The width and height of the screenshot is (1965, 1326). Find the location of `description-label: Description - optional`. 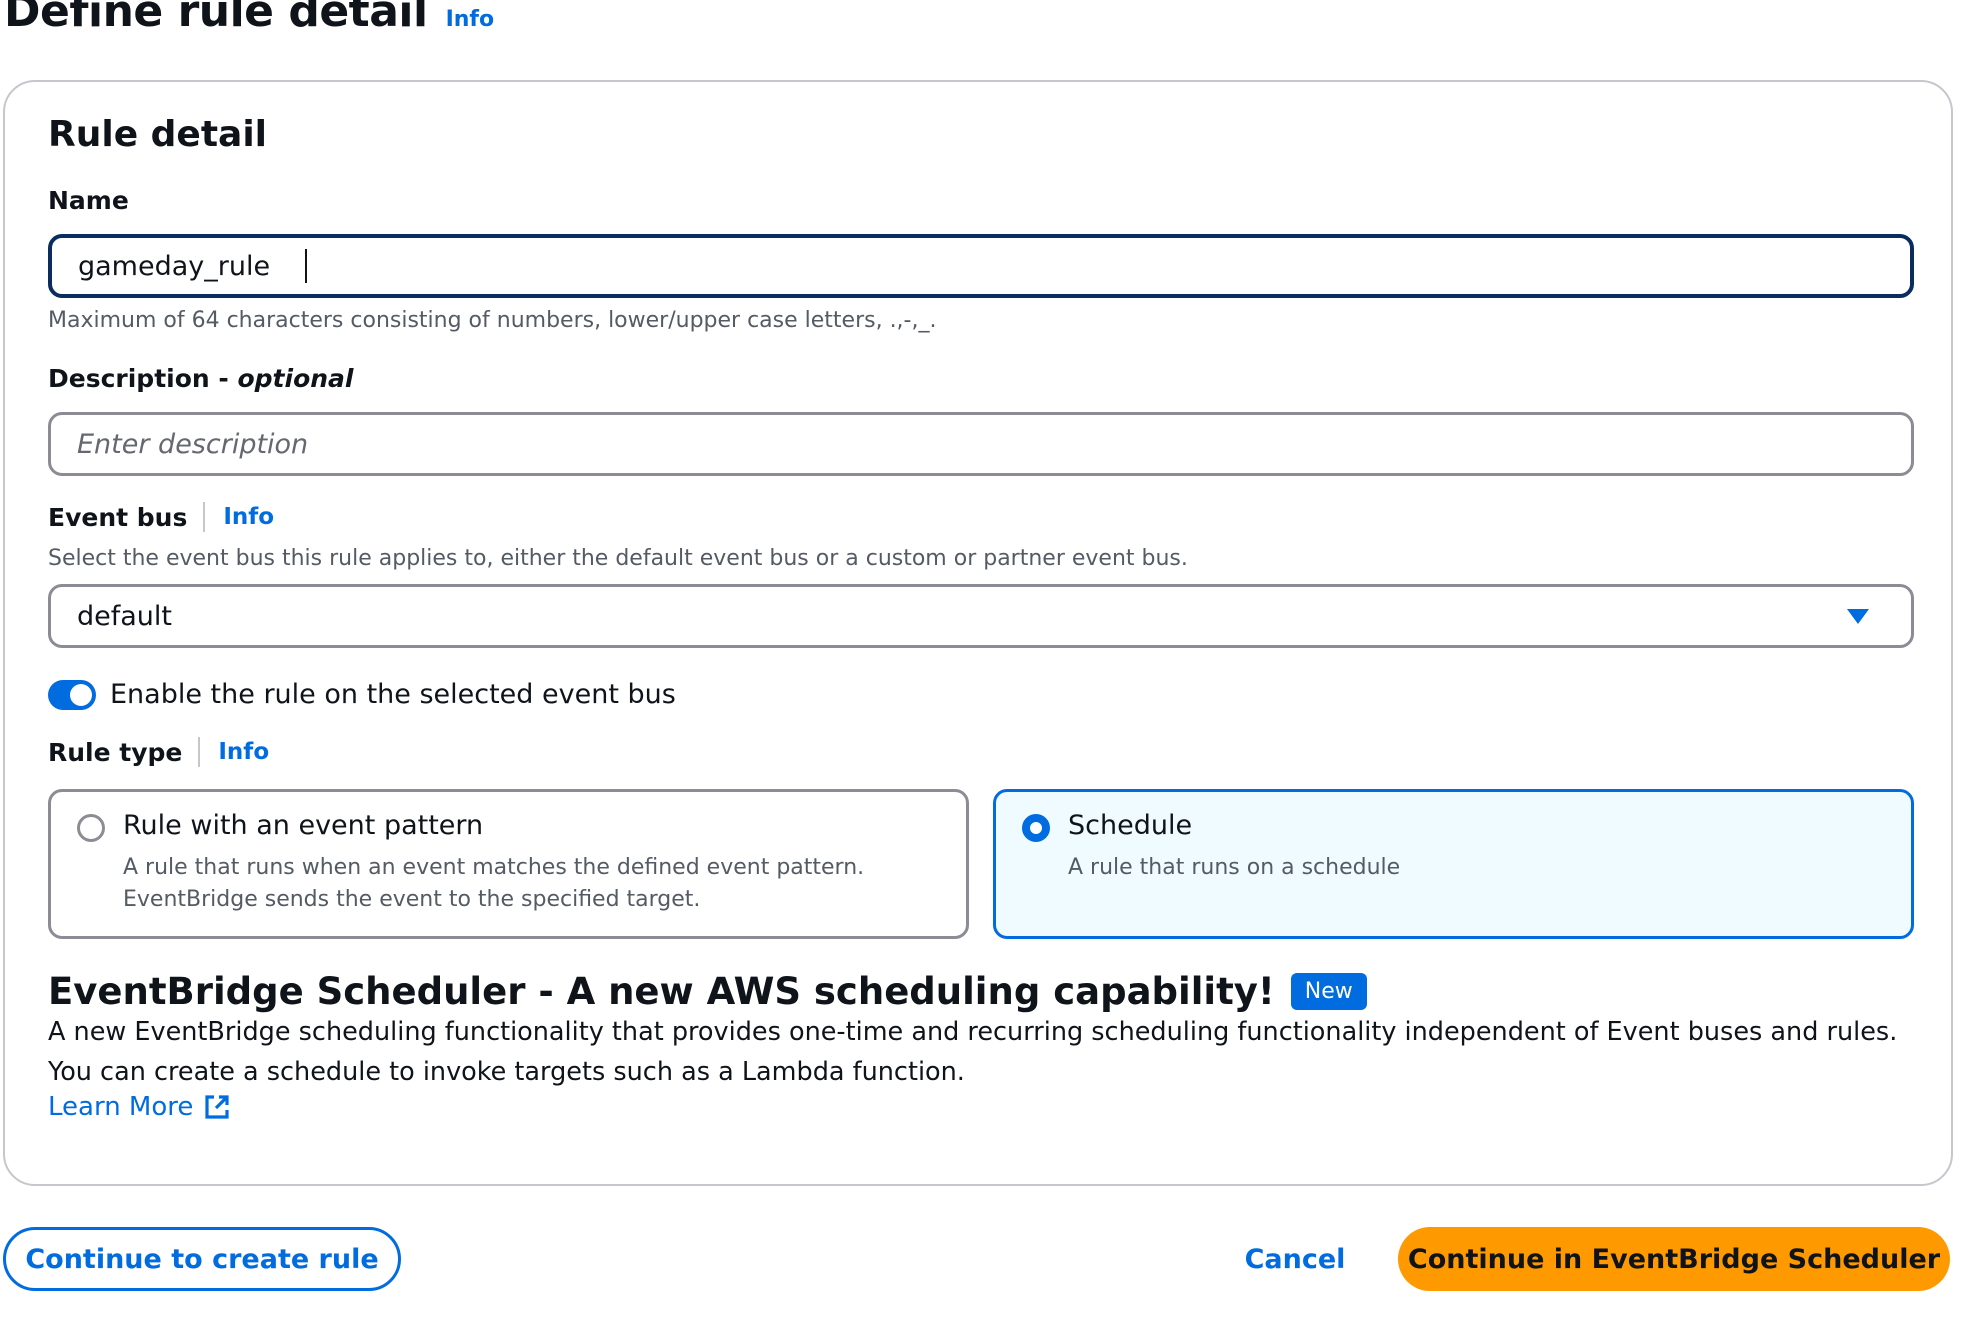

description-label: Description - optional is located at coordinates (201, 378).